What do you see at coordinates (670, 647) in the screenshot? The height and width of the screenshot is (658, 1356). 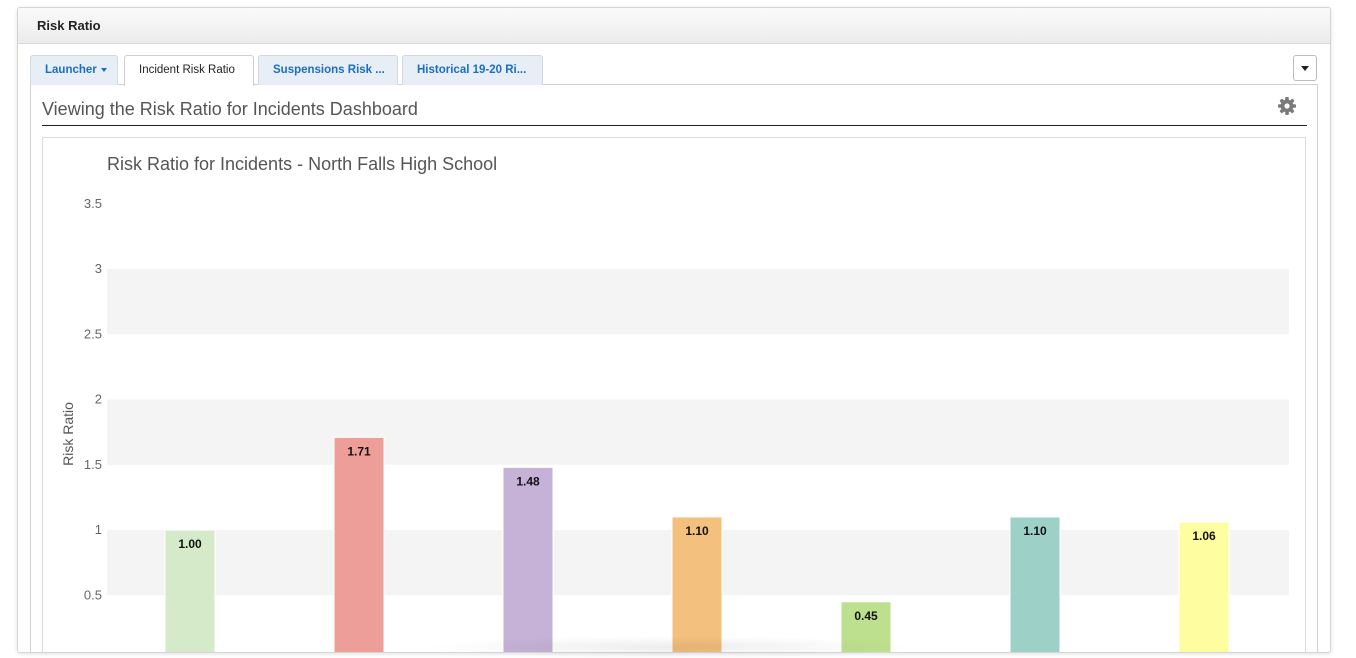 I see `bottom-shadow` at bounding box center [670, 647].